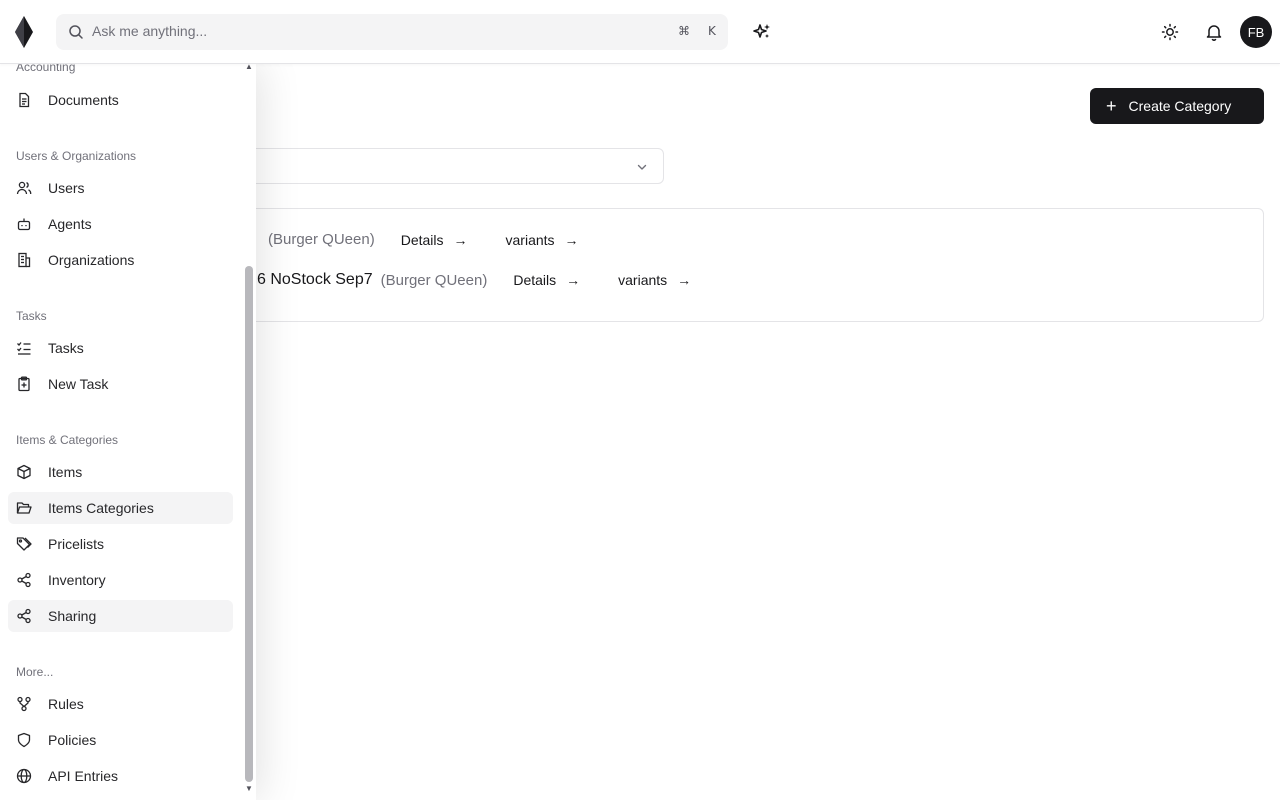 This screenshot has width=1280, height=800. Describe the element at coordinates (83, 776) in the screenshot. I see `sidebar-item-label: API Entries` at that location.